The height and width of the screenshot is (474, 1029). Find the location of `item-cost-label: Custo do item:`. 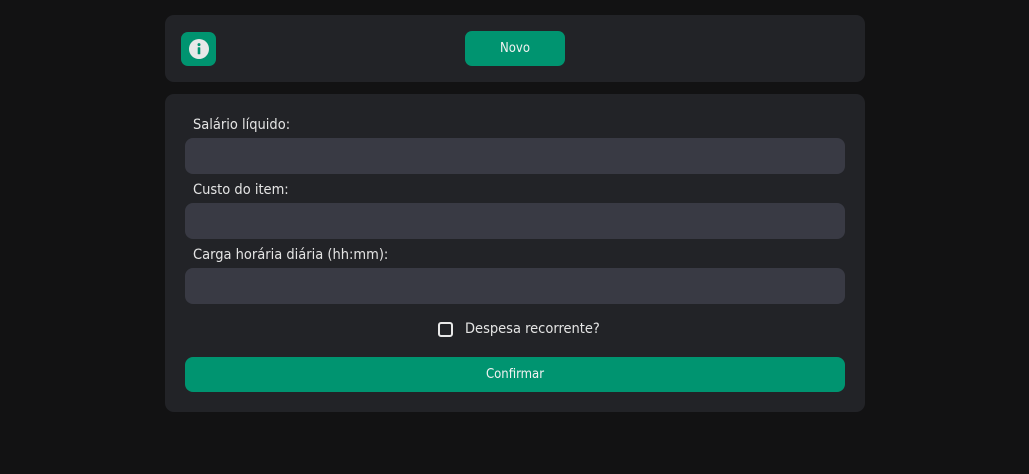

item-cost-label: Custo do item: is located at coordinates (241, 190).